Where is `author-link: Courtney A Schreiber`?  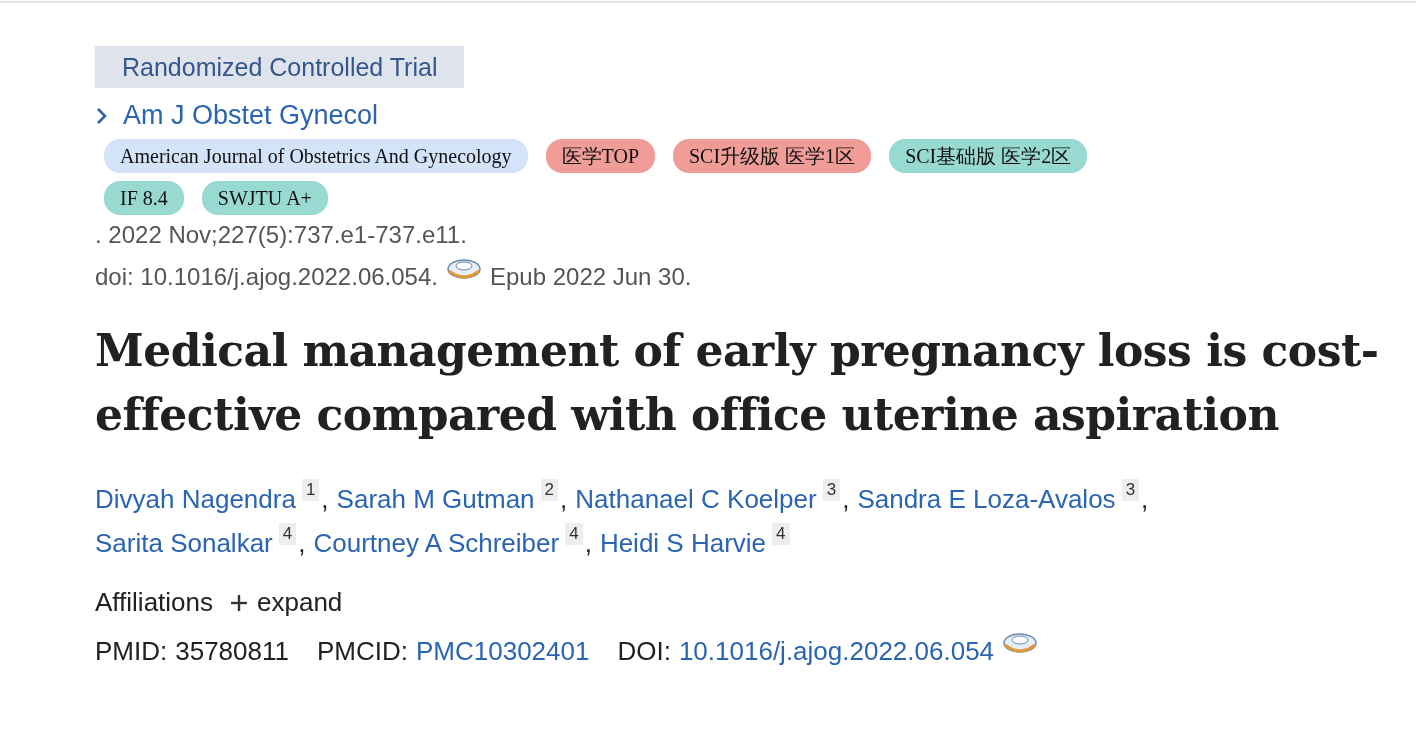 author-link: Courtney A Schreiber is located at coordinates (436, 543).